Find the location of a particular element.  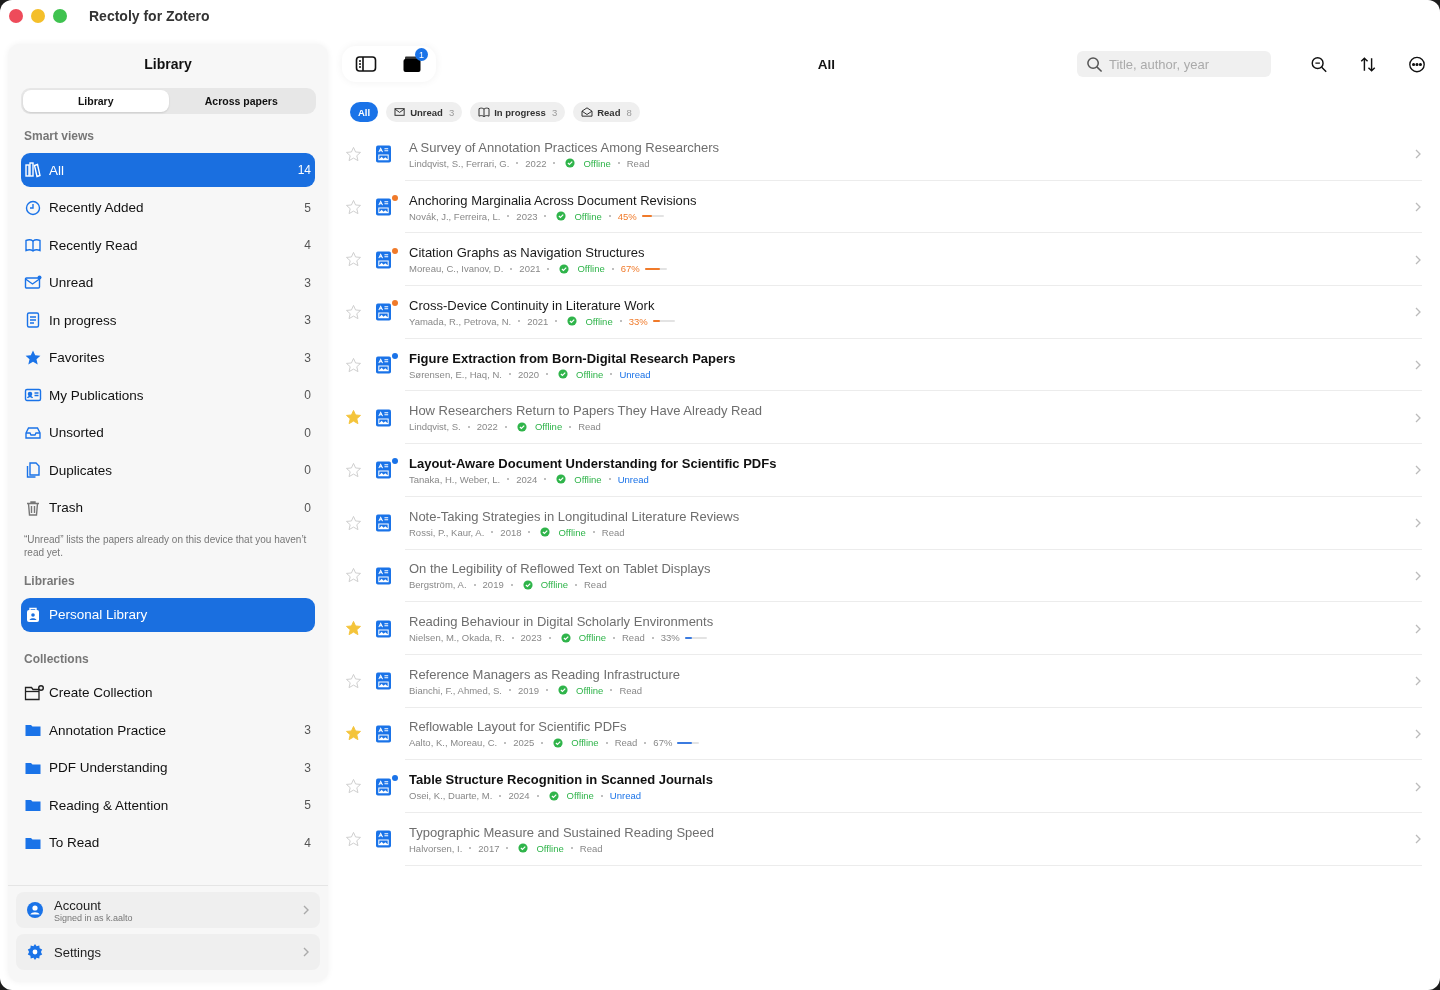

settings-button: Settings is located at coordinates (168, 952).